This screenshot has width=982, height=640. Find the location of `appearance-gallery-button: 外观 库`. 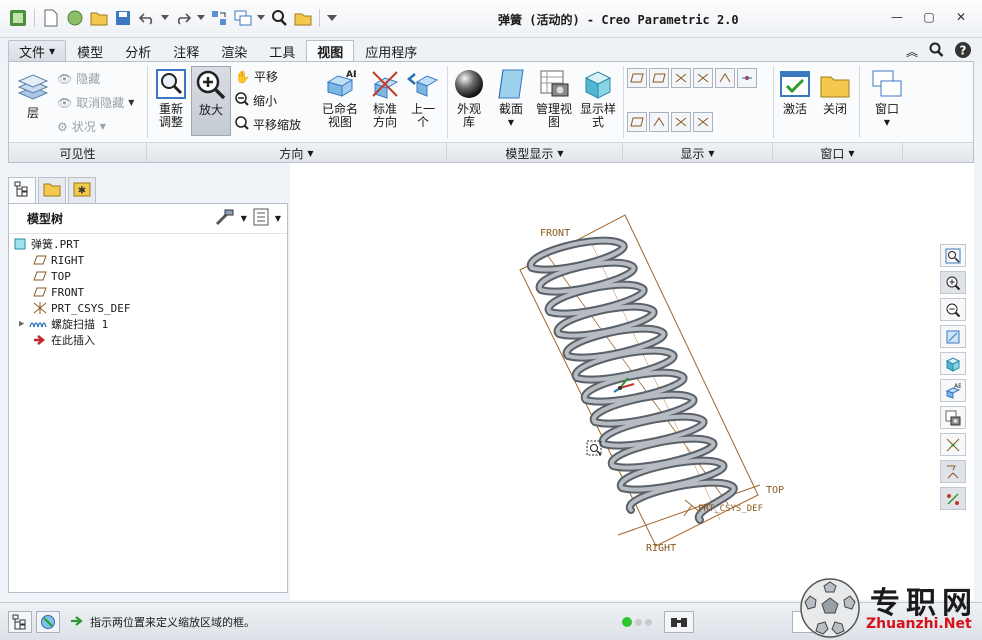

appearance-gallery-button: 外观 库 is located at coordinates (469, 98).